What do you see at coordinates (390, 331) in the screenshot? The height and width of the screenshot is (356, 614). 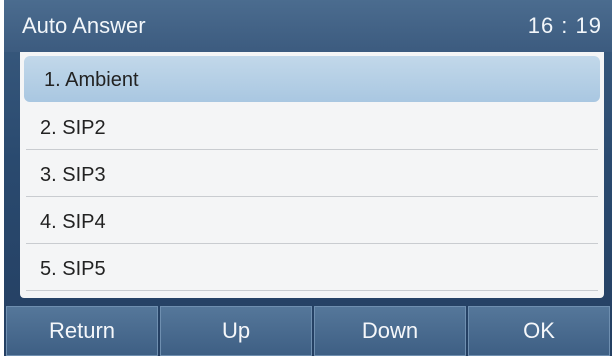 I see `down-button: Down` at bounding box center [390, 331].